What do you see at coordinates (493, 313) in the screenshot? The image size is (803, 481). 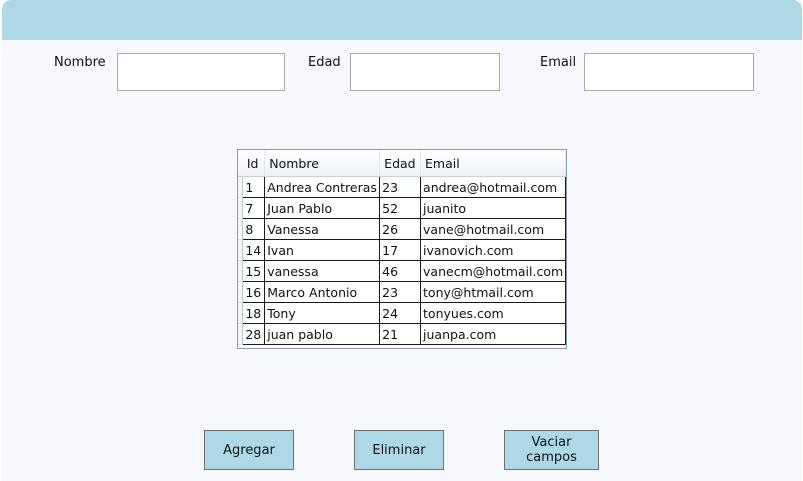 I see `cell-email: tonyues.com` at bounding box center [493, 313].